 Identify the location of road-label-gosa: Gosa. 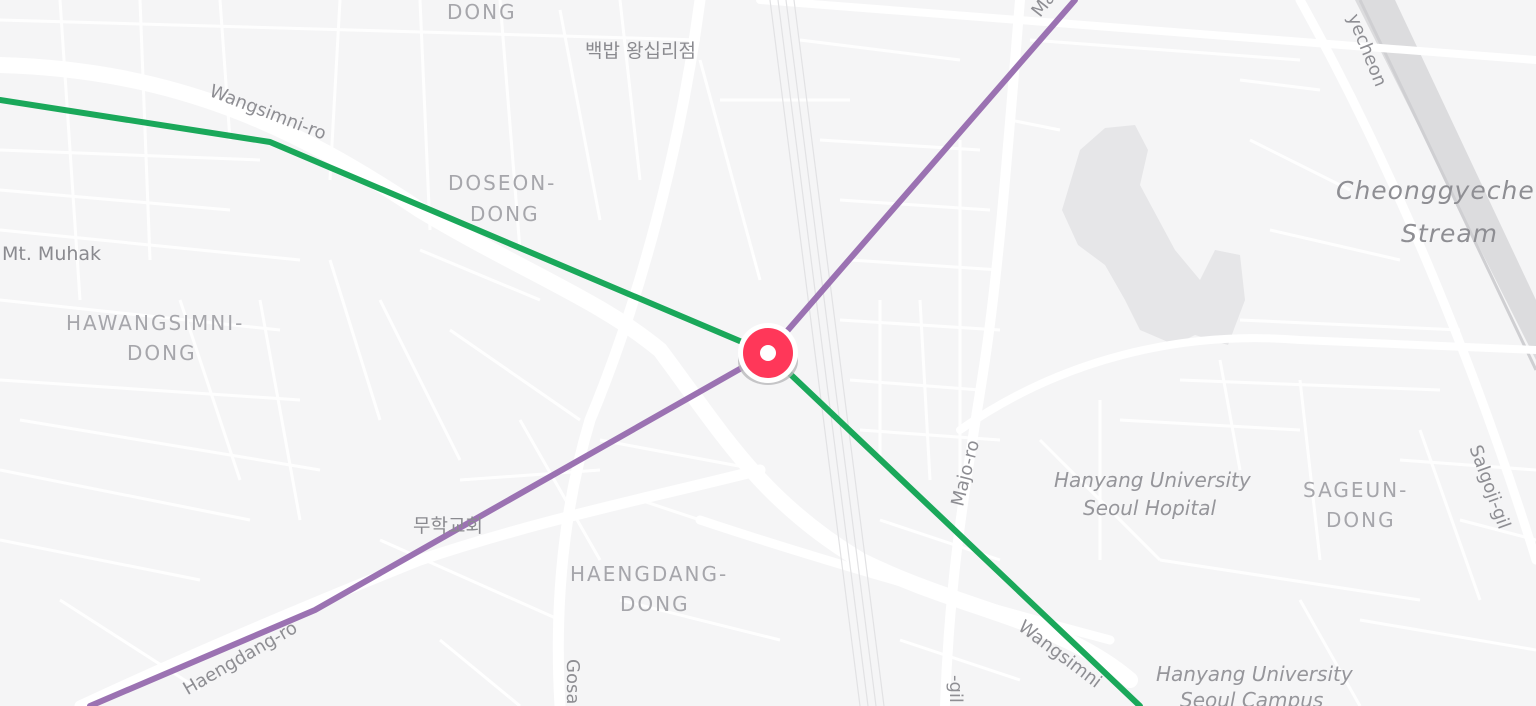
(572, 682).